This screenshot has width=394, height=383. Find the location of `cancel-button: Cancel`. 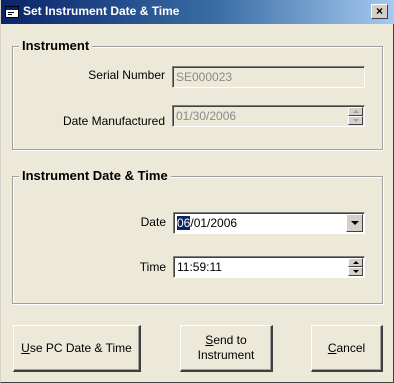

cancel-button: Cancel is located at coordinates (347, 348).